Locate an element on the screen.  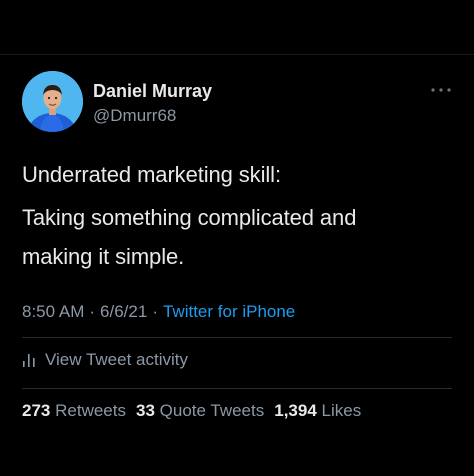
quote-tweets-stat: 33 Quote Tweets is located at coordinates (200, 410).